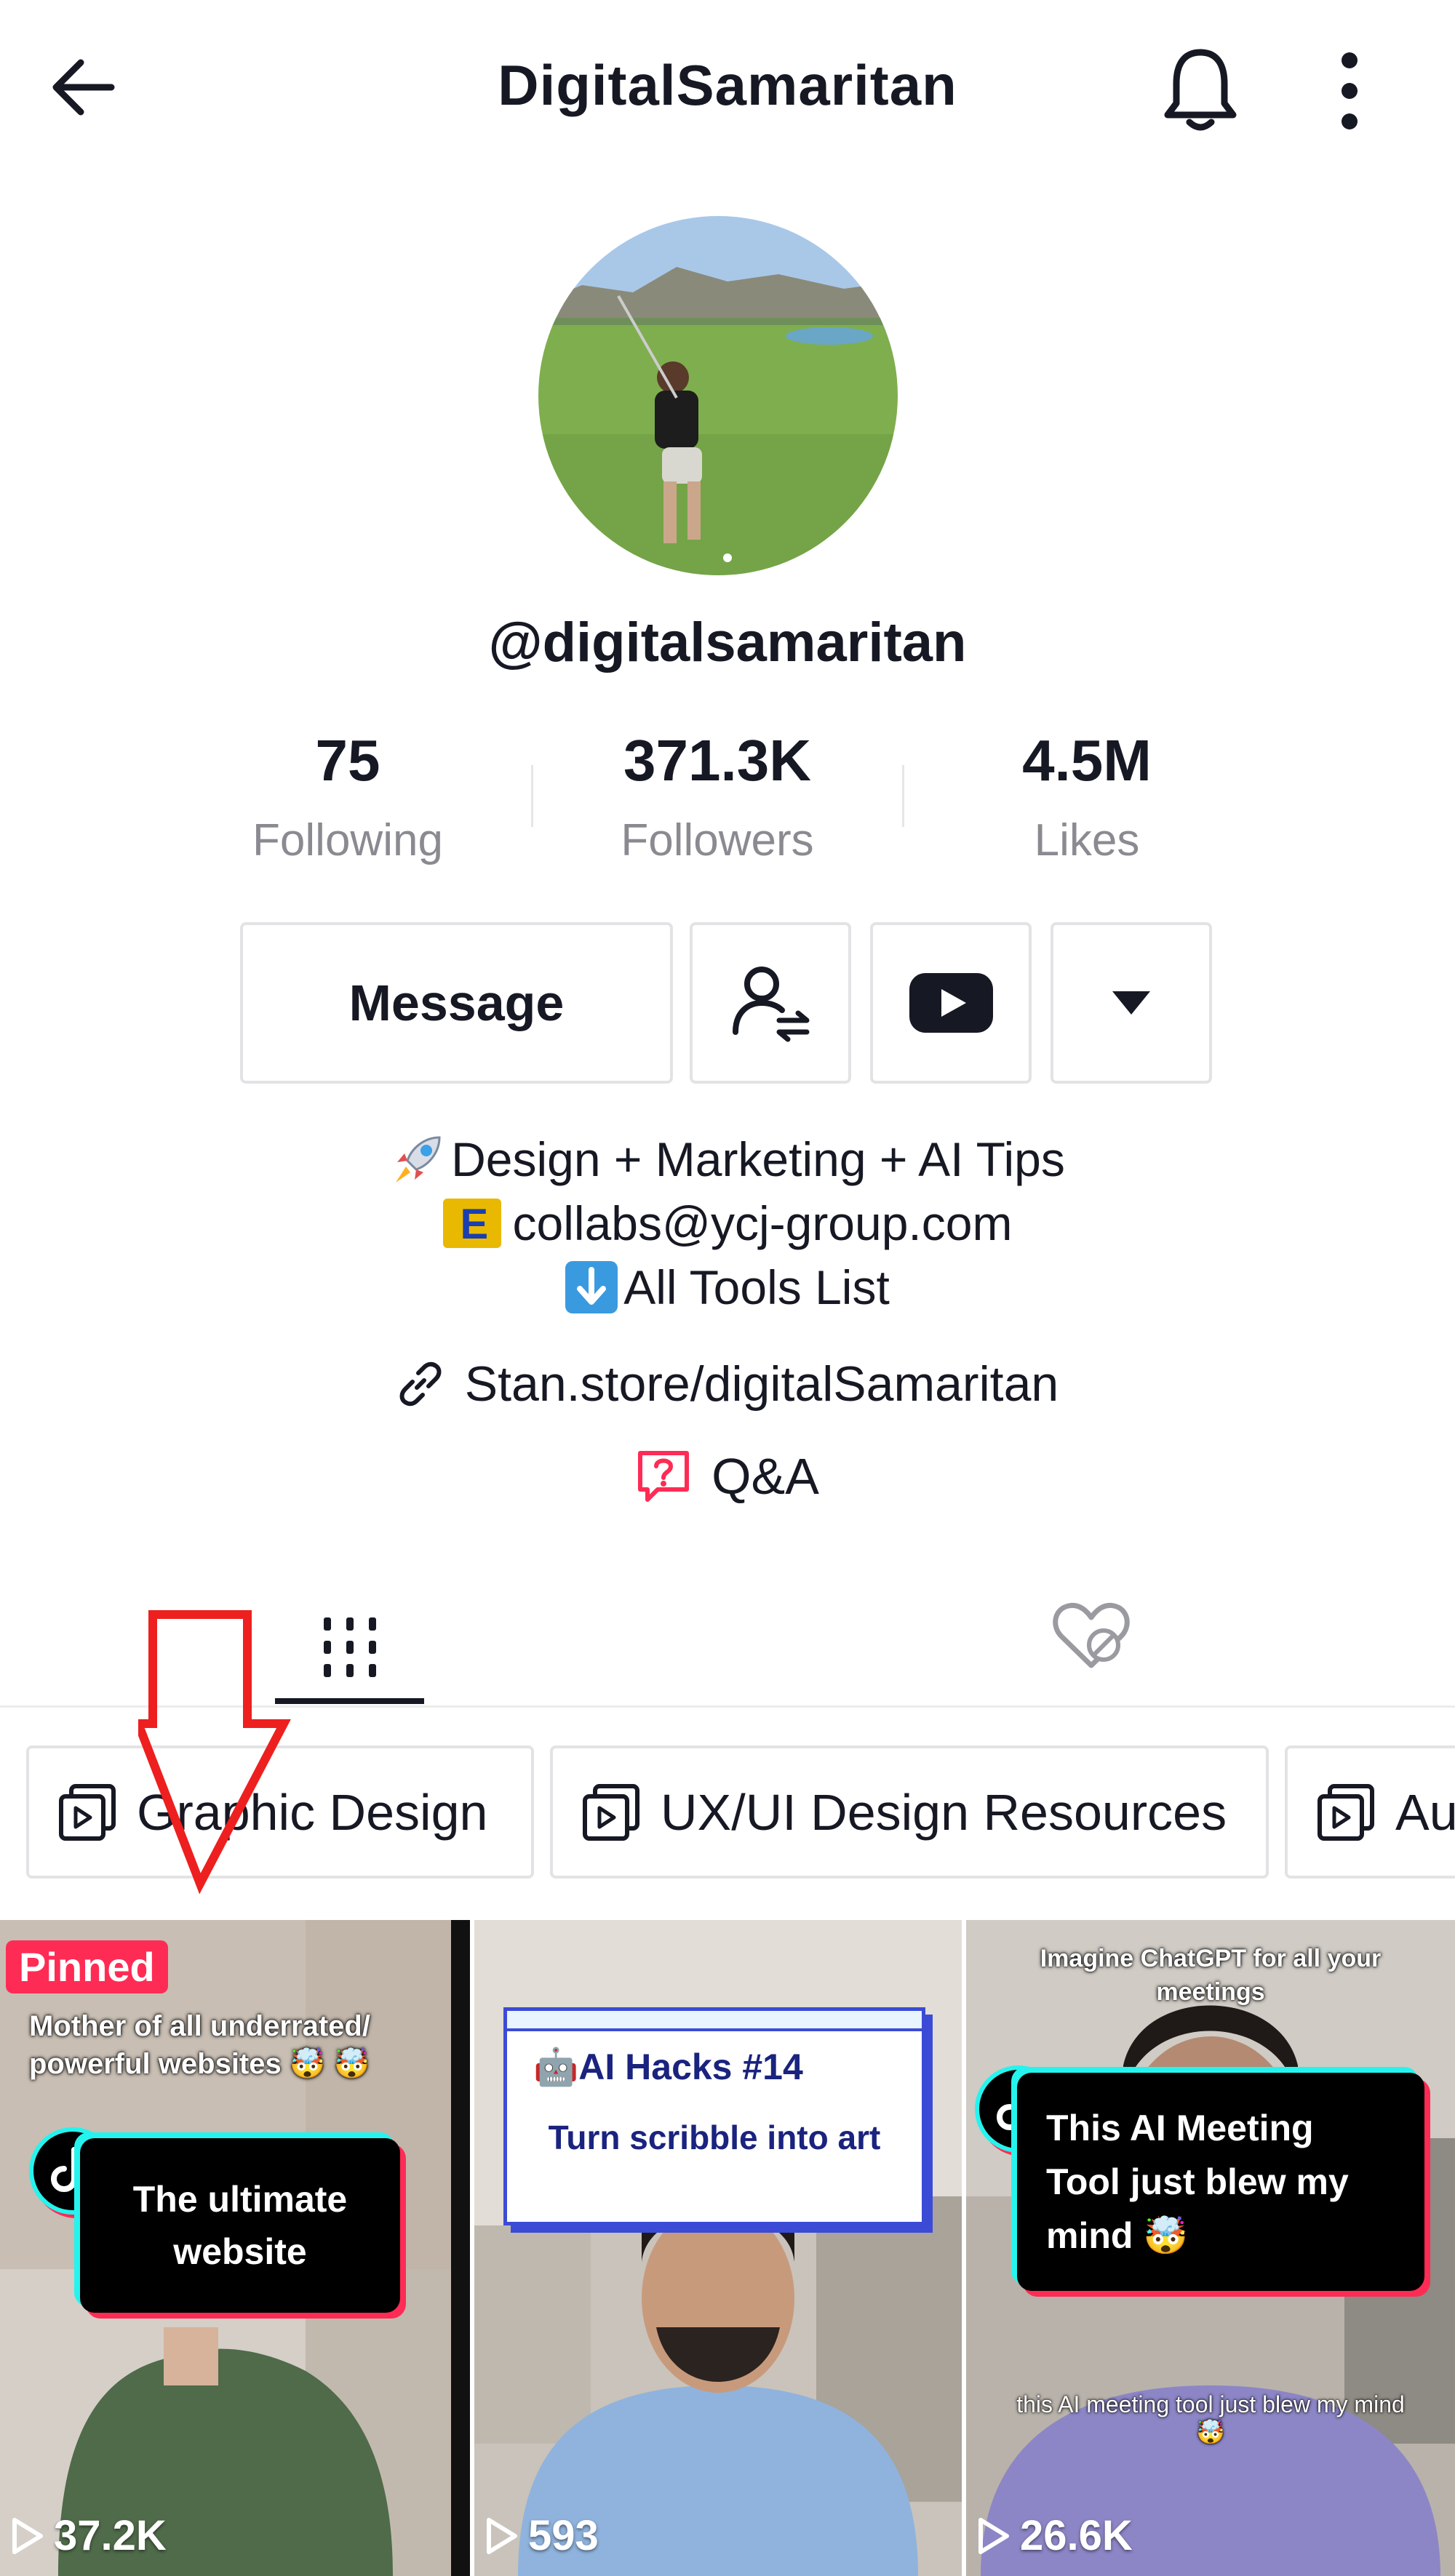 This screenshot has width=1455, height=2576. What do you see at coordinates (312, 1812) in the screenshot?
I see `playlist-label: Graphic Design` at bounding box center [312, 1812].